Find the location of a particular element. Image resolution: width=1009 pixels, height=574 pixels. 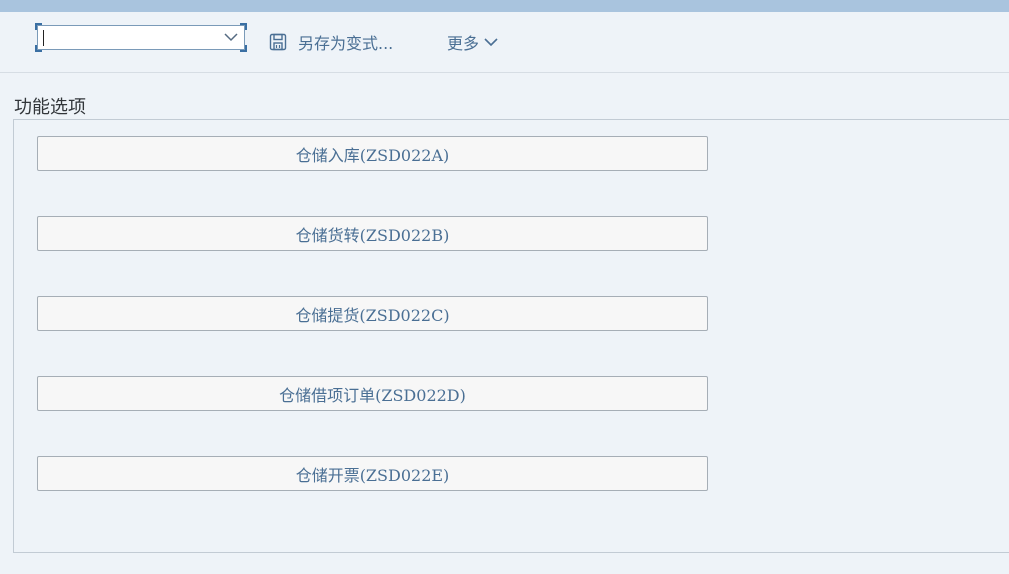

more-menu-button: 更多 is located at coordinates (473, 42).